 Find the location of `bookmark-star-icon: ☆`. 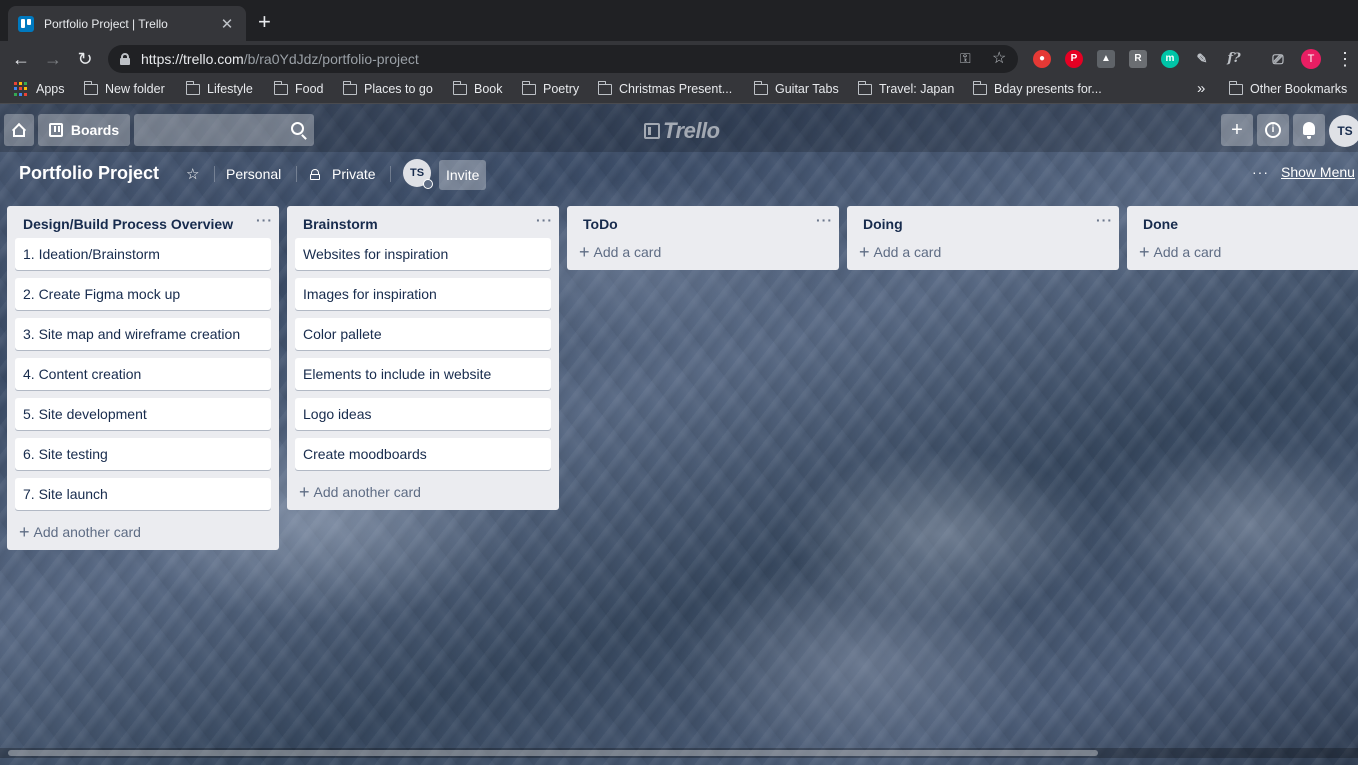

bookmark-star-icon: ☆ is located at coordinates (999, 58).